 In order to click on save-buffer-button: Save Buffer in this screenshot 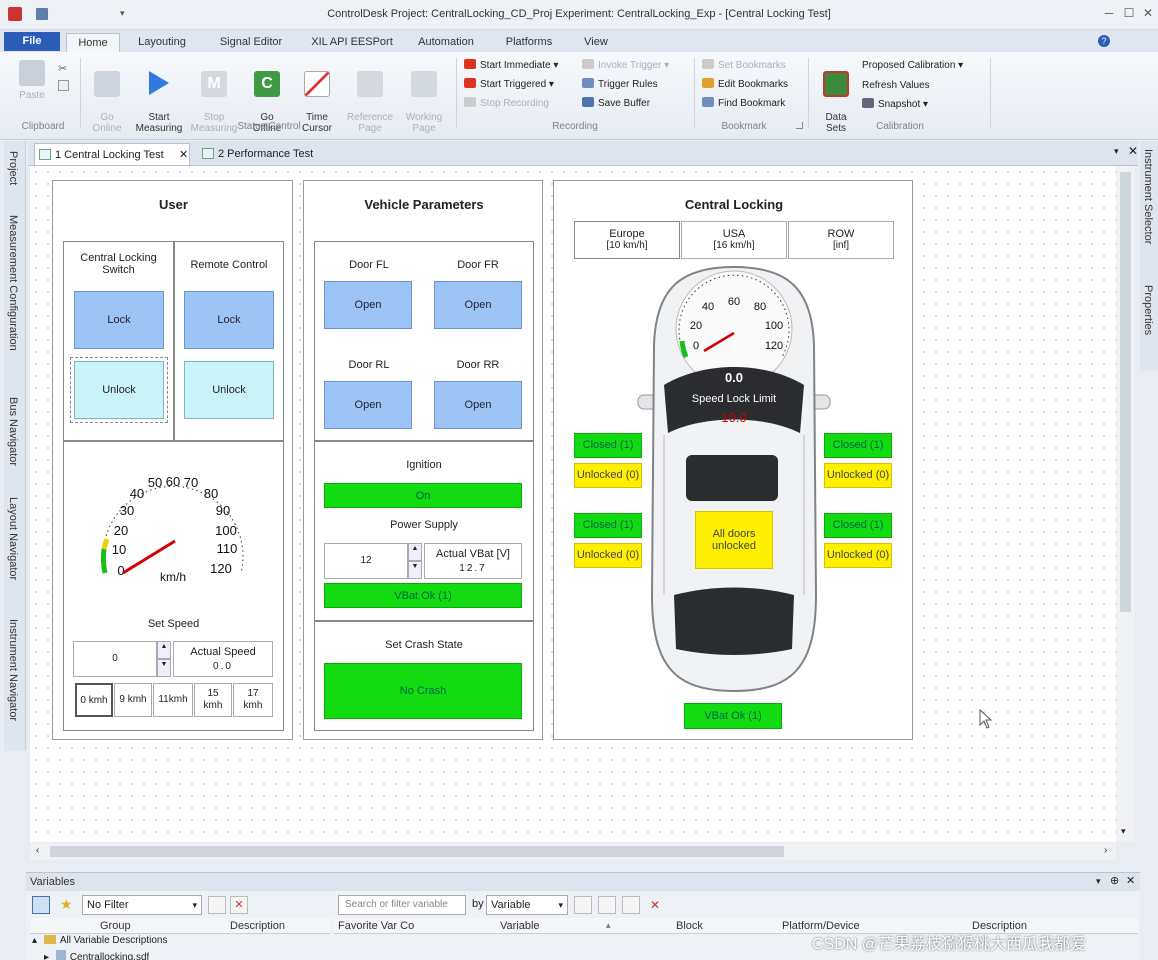, I will do `click(616, 104)`.